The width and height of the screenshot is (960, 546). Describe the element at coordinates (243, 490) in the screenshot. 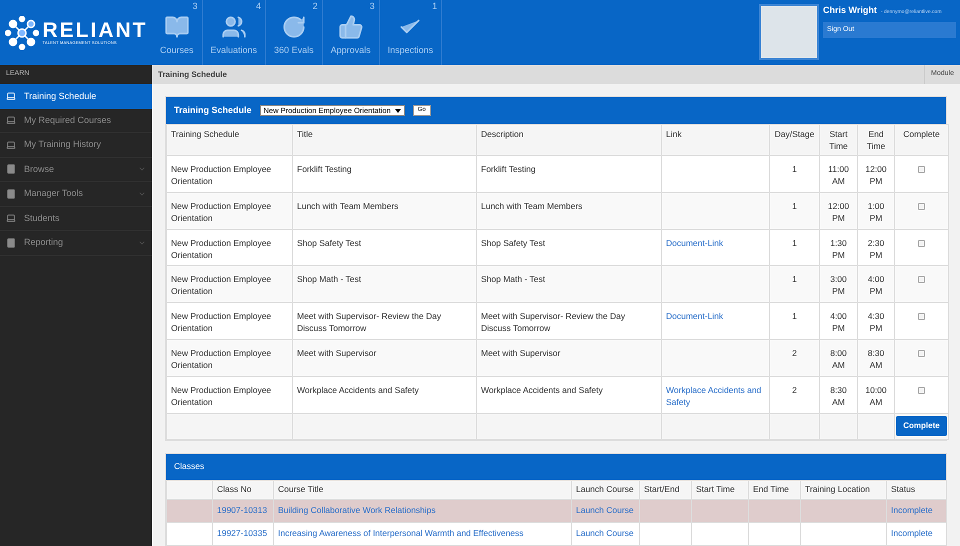

I see `column-header: Class No` at that location.